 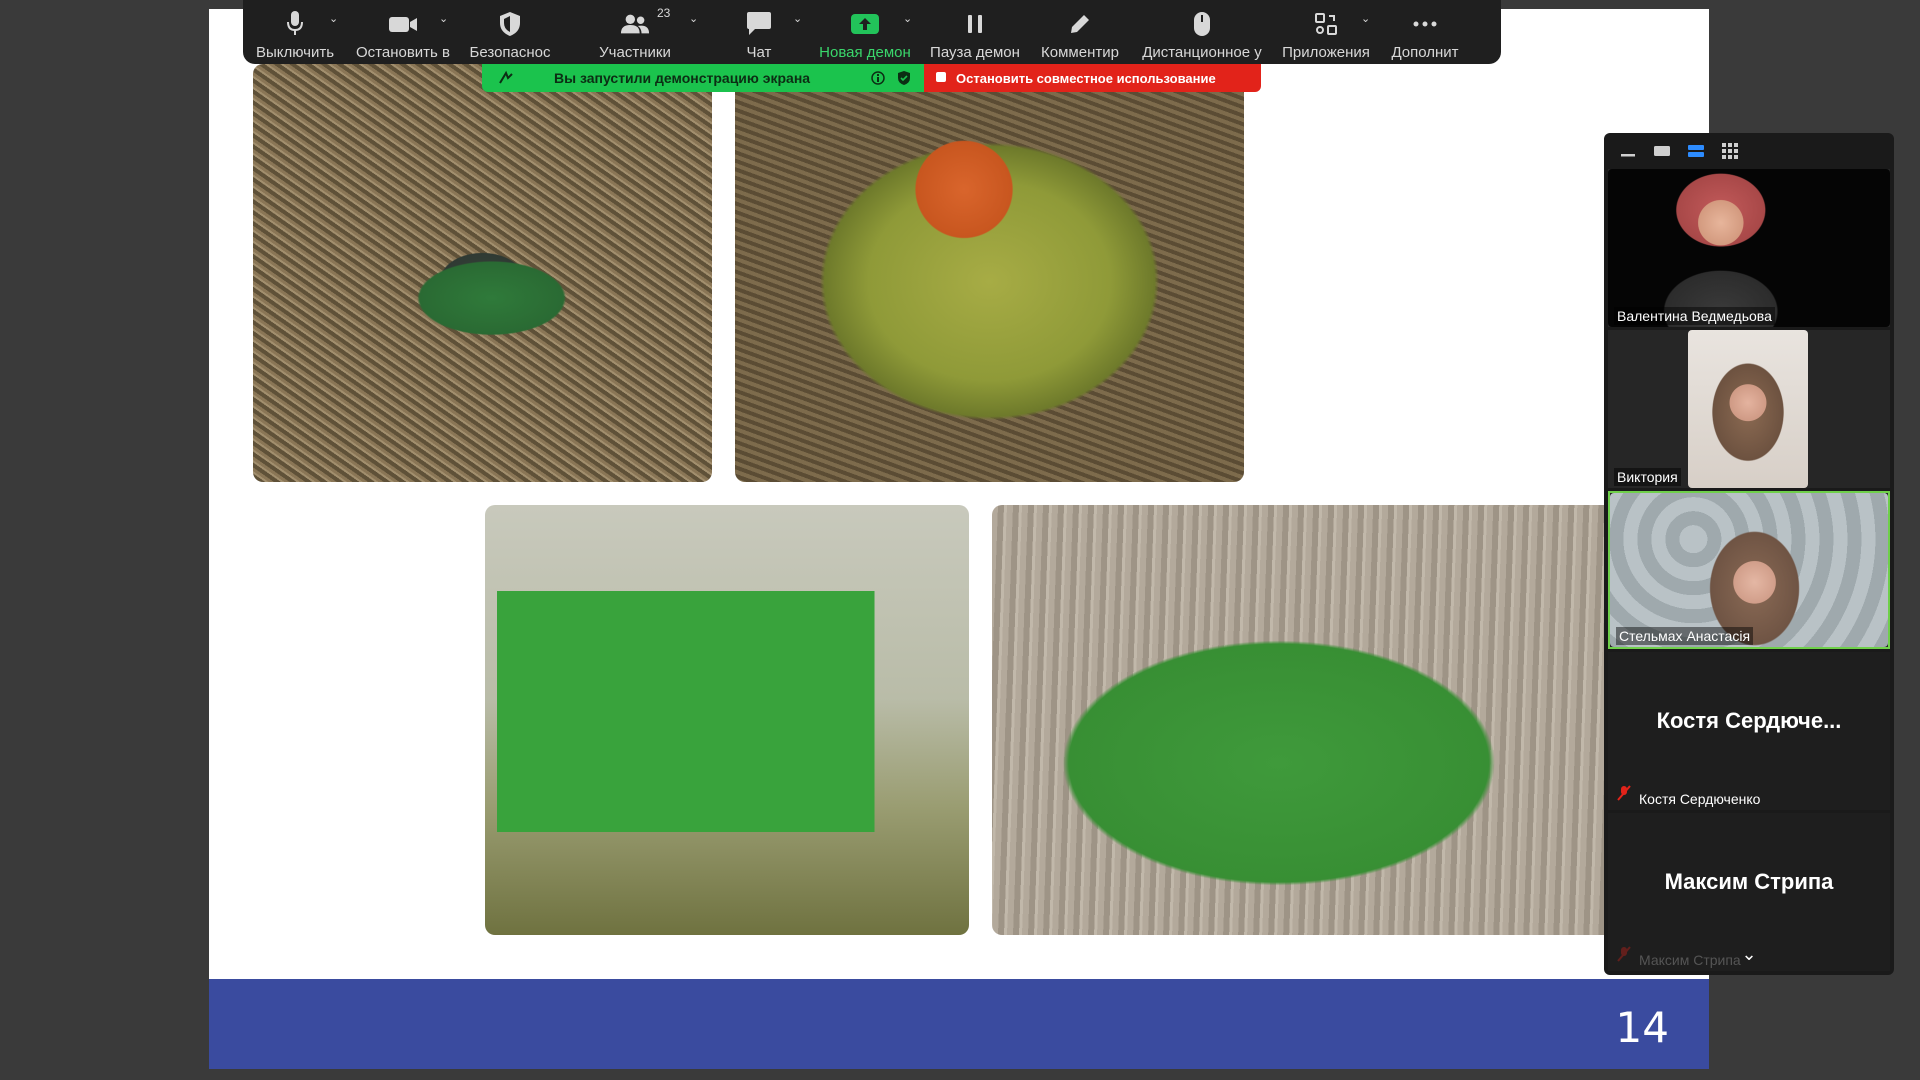 What do you see at coordinates (664, 13) in the screenshot?
I see `participants-count: 23` at bounding box center [664, 13].